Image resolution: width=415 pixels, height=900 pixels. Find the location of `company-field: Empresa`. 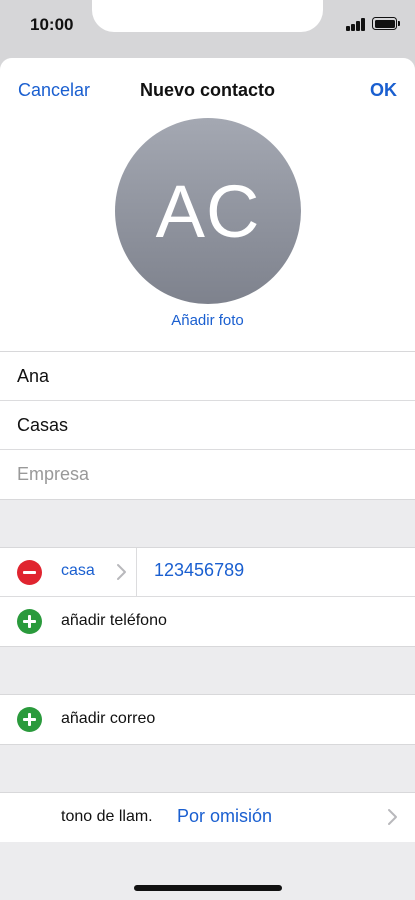

company-field: Empresa is located at coordinates (207, 474).